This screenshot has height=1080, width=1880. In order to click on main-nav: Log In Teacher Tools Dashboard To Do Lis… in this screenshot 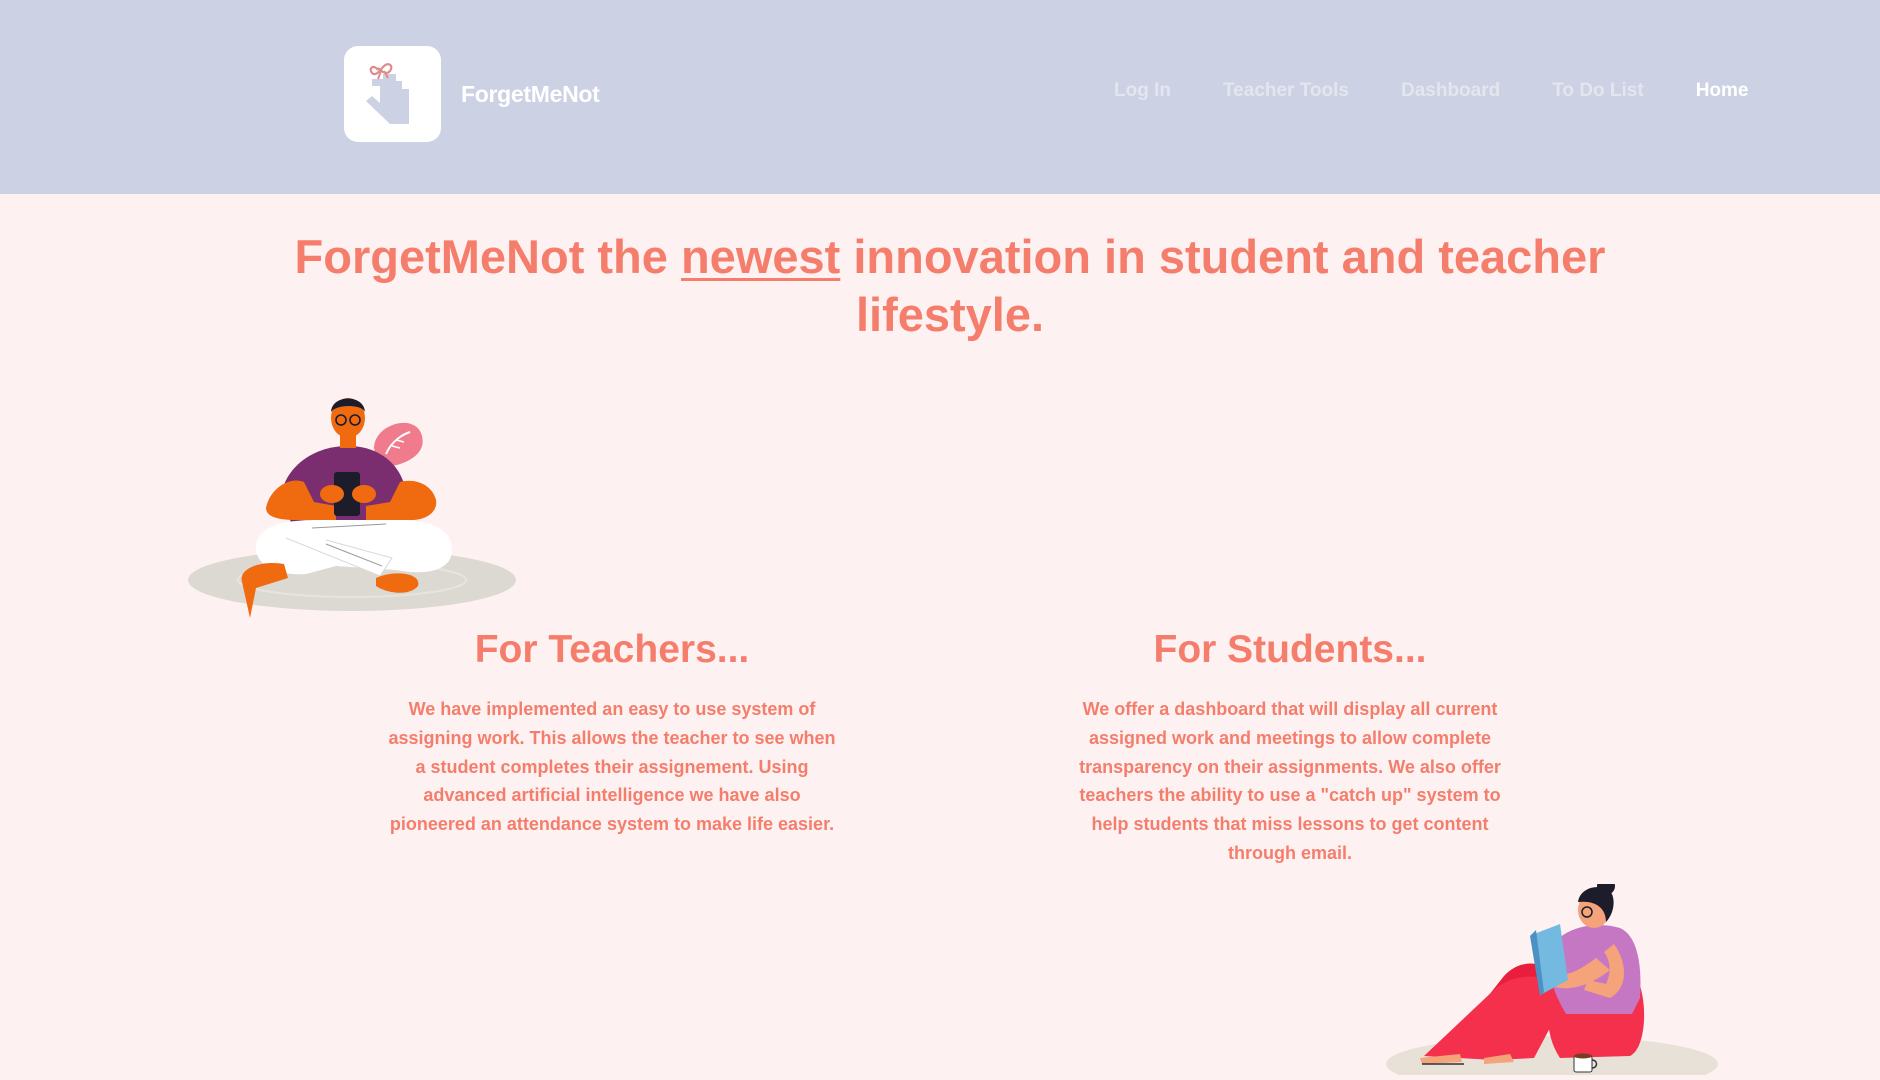, I will do `click(1431, 91)`.